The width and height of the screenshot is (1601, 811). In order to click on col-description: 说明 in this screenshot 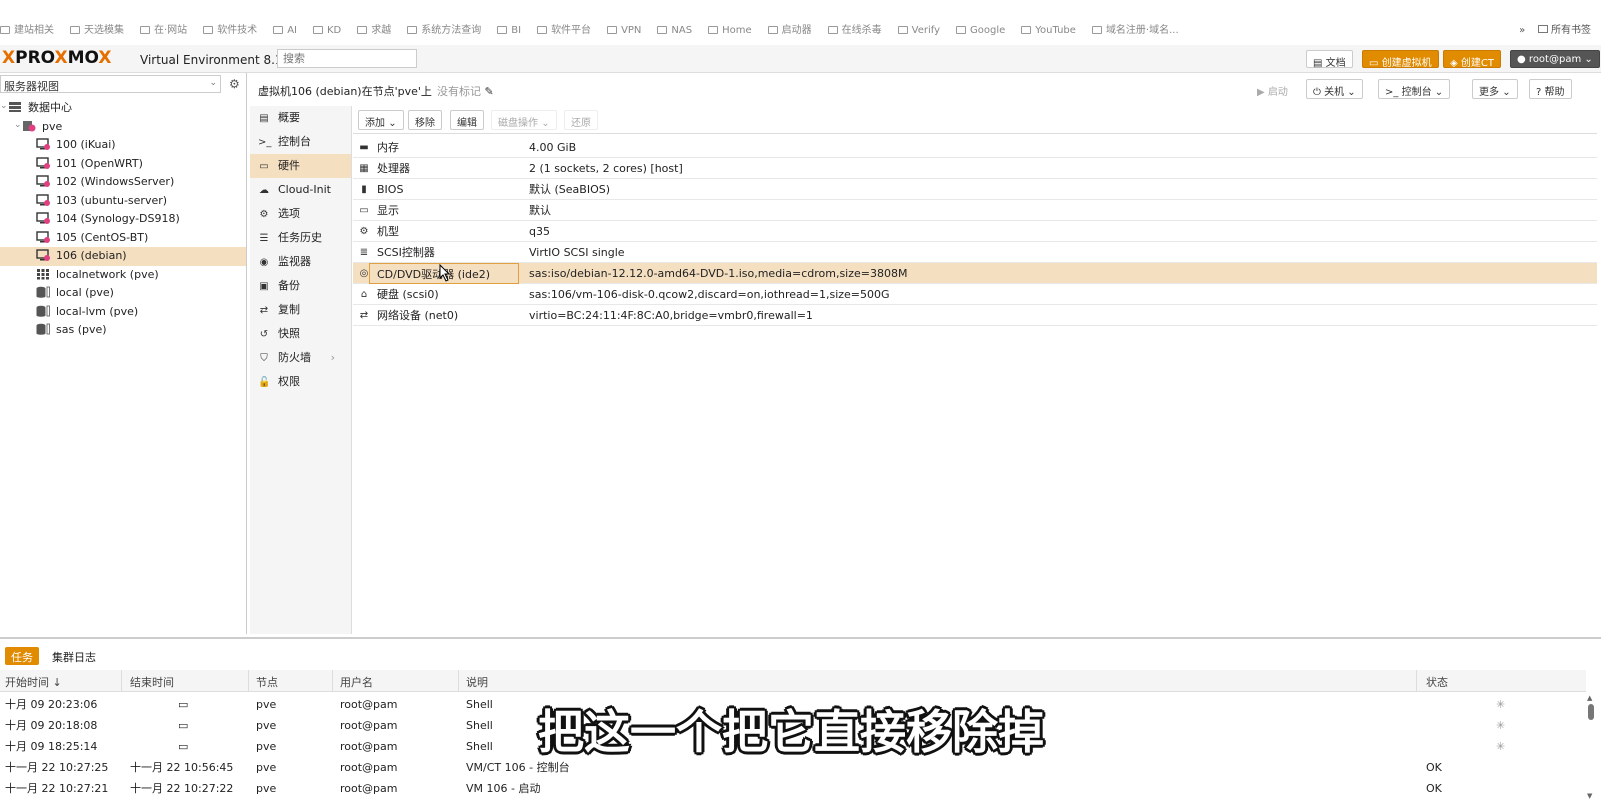, I will do `click(477, 682)`.